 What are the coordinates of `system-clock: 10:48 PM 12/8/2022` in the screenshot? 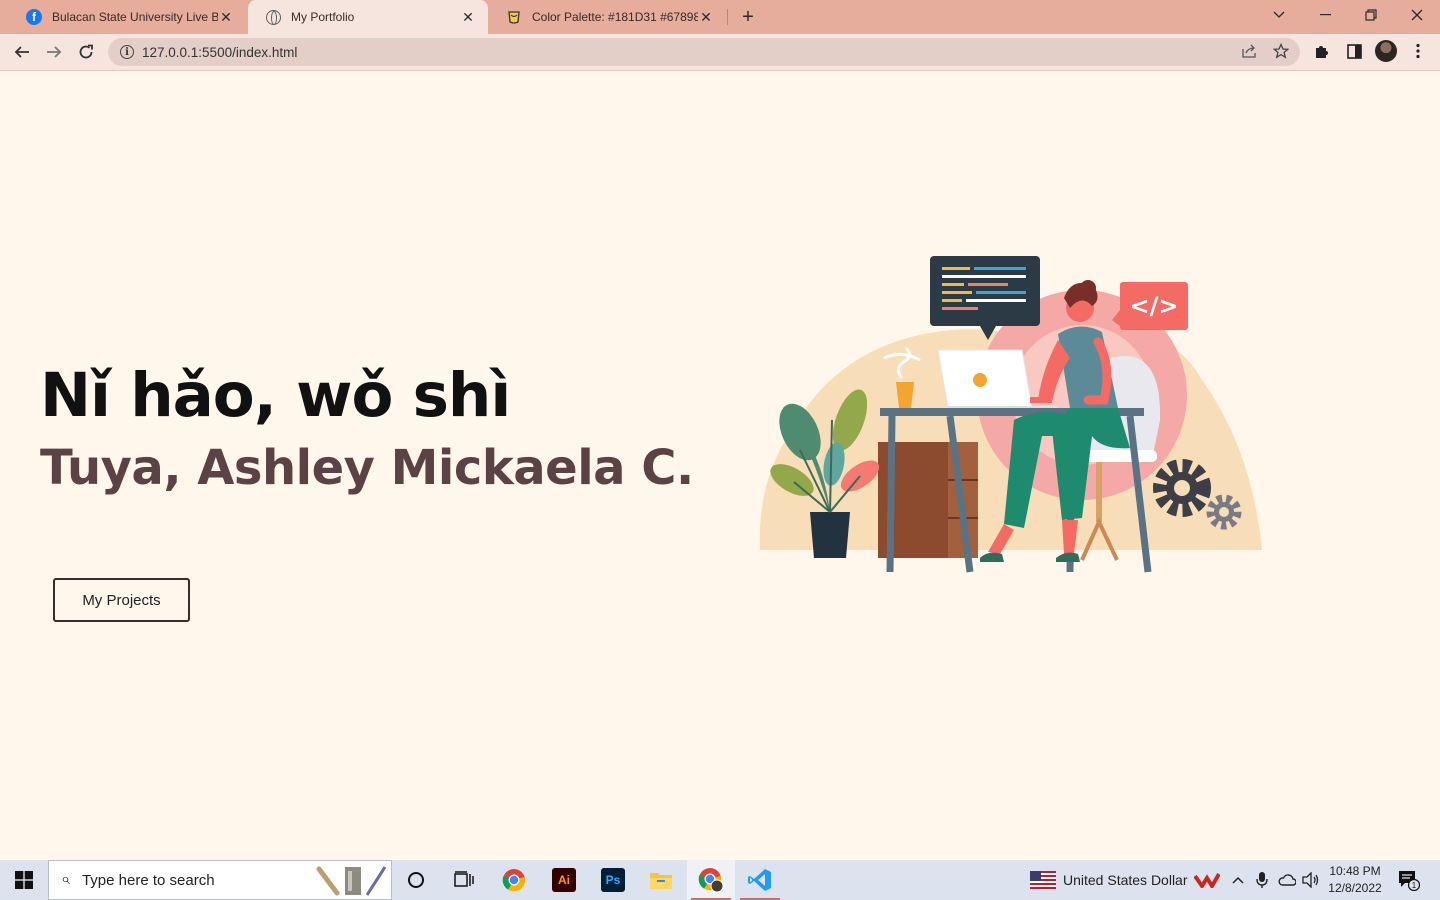 It's located at (1355, 880).